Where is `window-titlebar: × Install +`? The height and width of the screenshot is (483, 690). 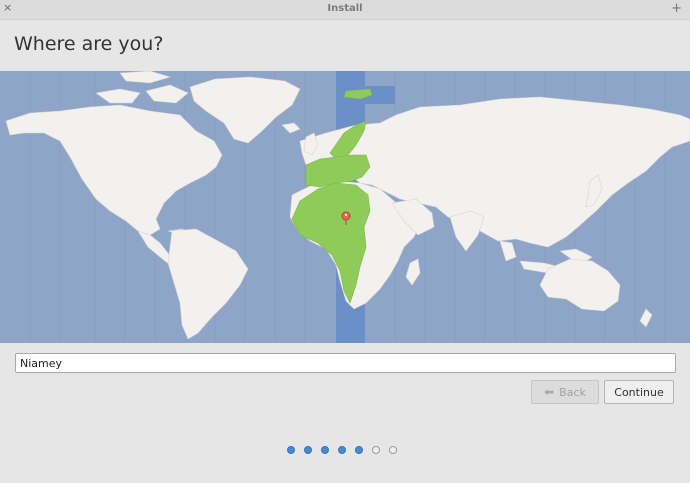
window-titlebar: × Install + is located at coordinates (345, 10).